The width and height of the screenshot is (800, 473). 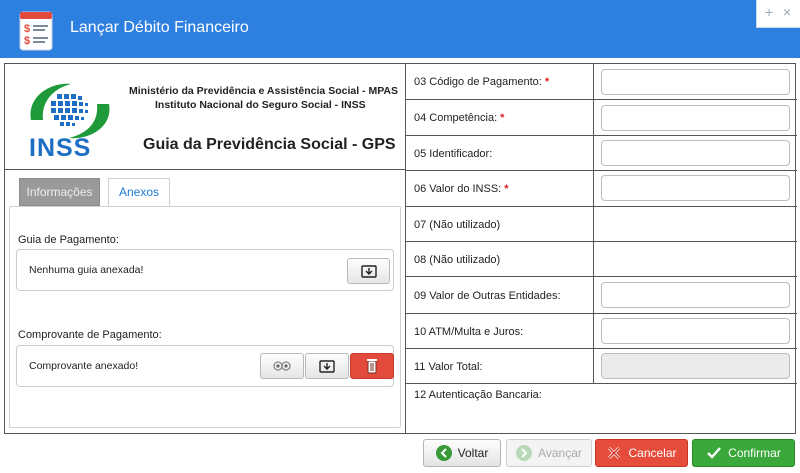 I want to click on guia-label: Guia de Pagamento:, so click(x=68, y=240).